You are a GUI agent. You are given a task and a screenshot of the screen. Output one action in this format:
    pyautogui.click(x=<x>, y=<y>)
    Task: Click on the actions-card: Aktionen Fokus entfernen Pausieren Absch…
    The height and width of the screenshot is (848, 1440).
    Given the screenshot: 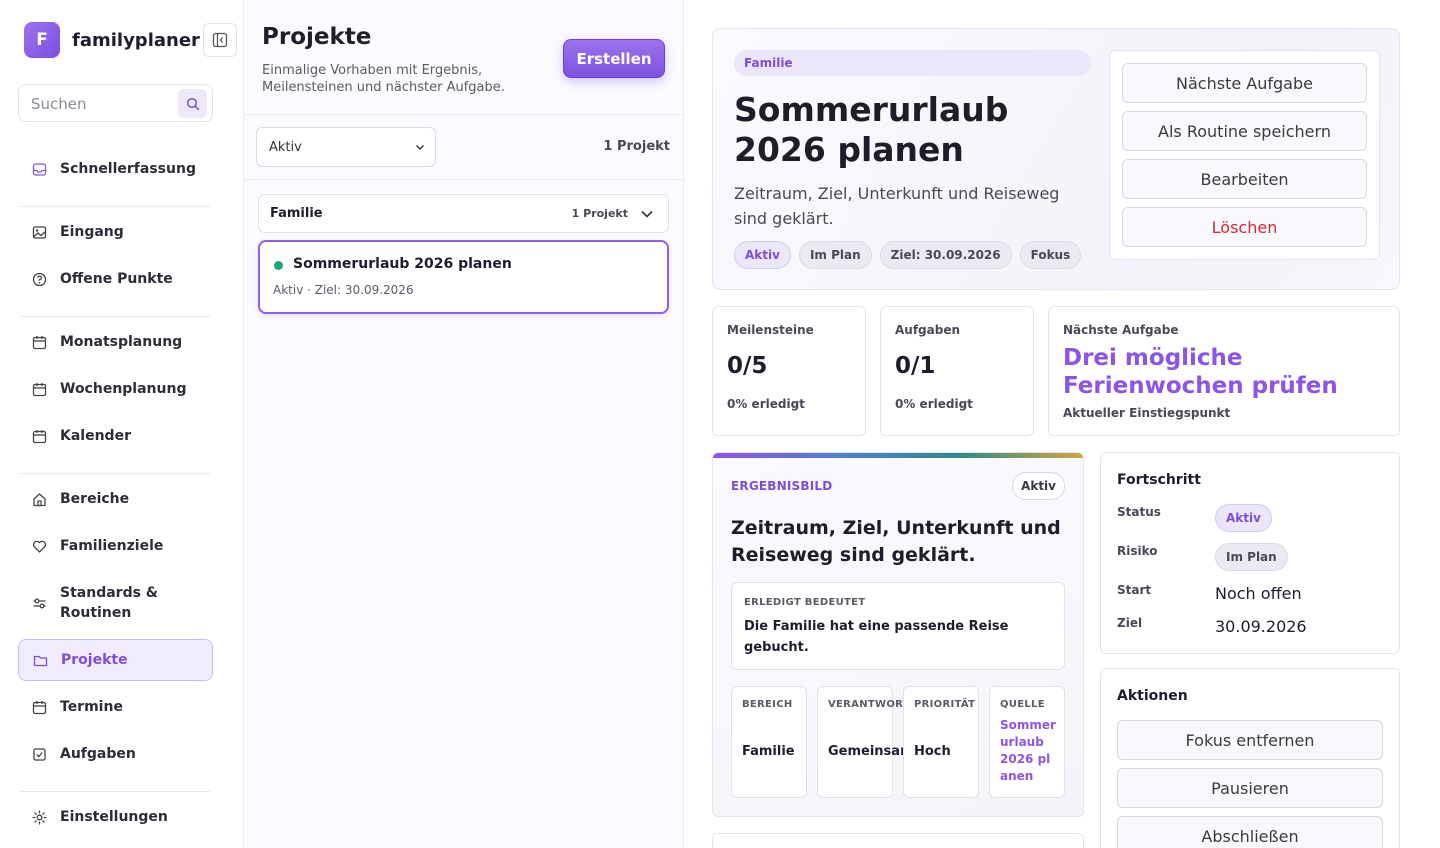 What is the action you would take?
    pyautogui.click(x=1250, y=758)
    